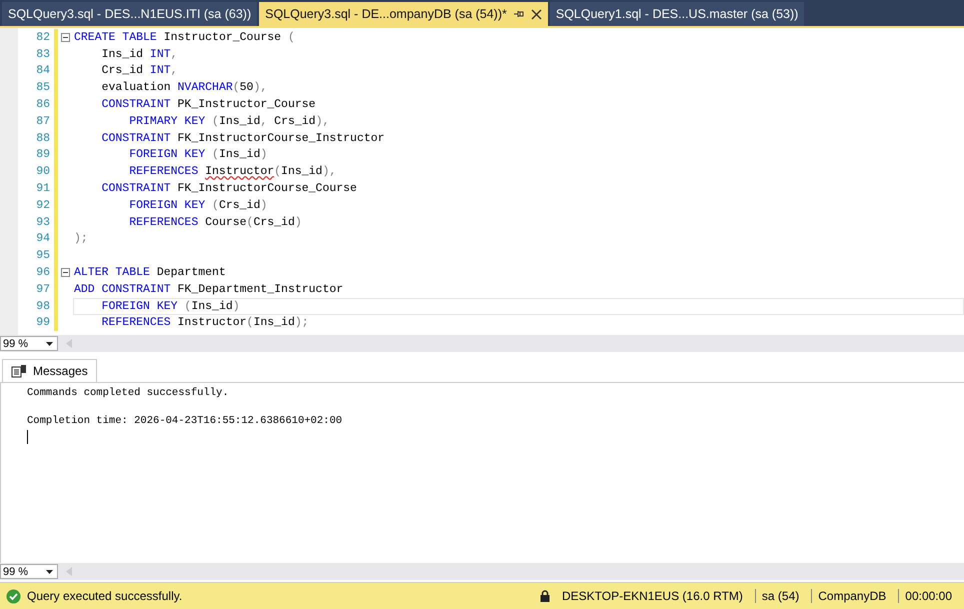 The width and height of the screenshot is (964, 609). I want to click on document-tab: SQLQuery3.sql - DES...N1EUS.ITI (sa (63)), so click(130, 14).